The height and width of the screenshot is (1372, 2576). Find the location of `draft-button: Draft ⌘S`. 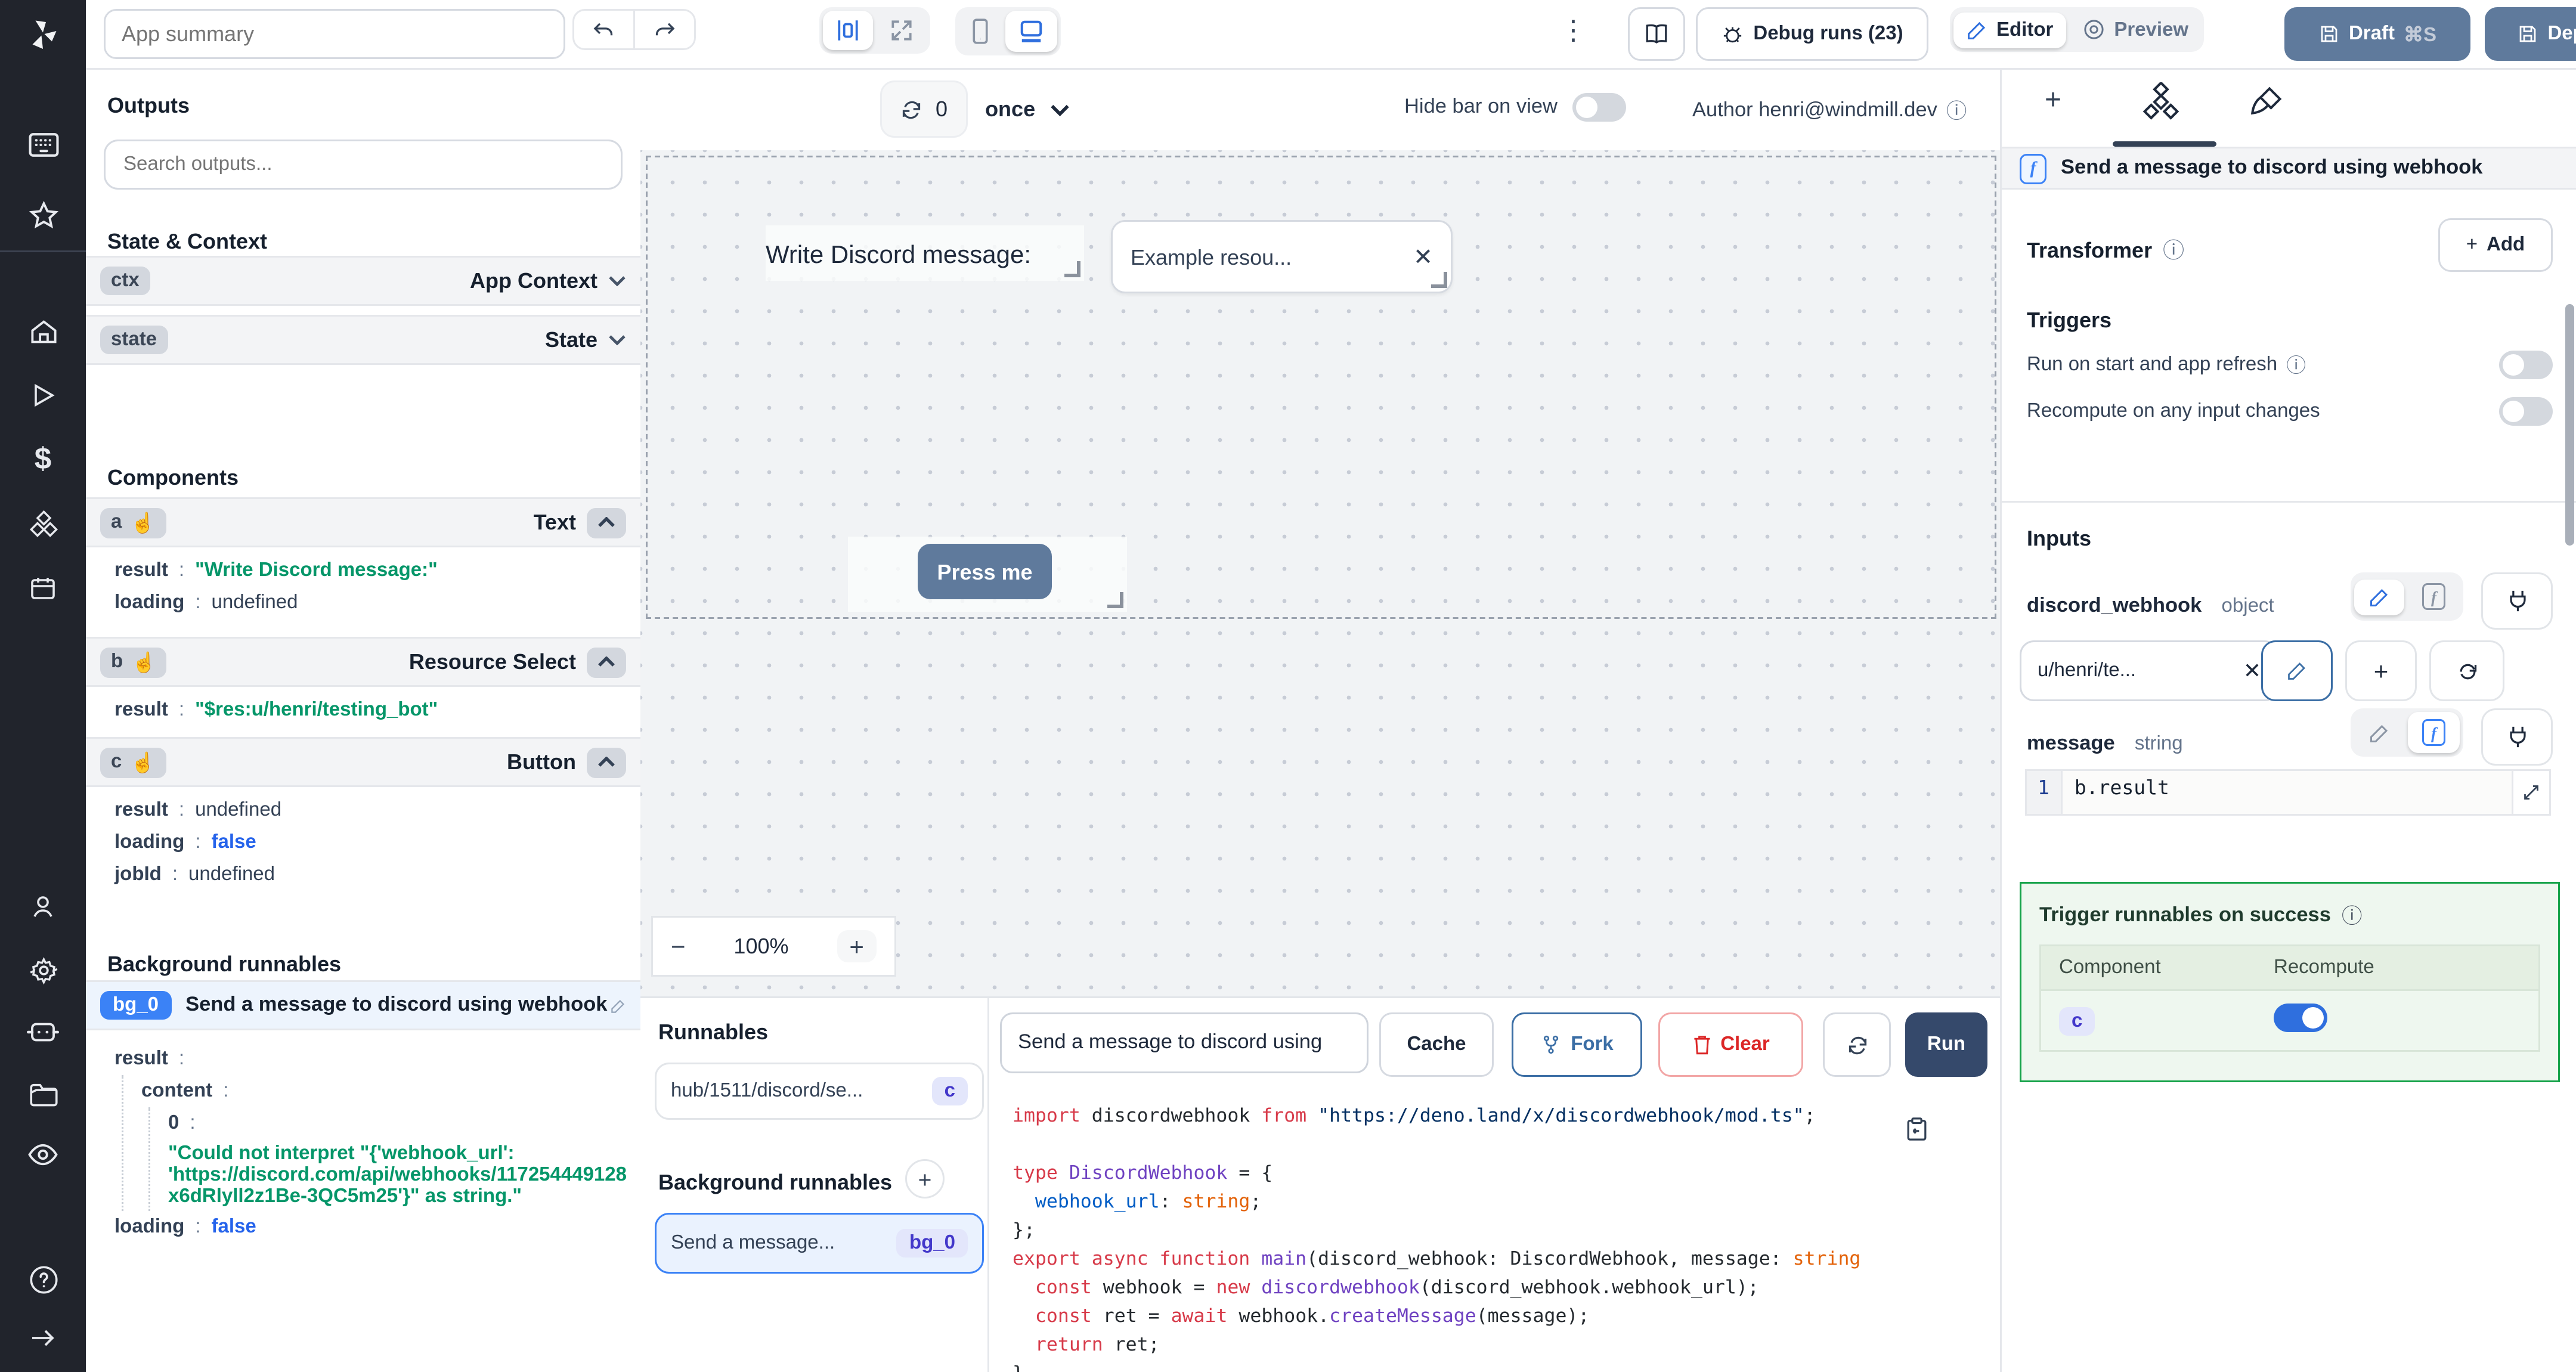

draft-button: Draft ⌘S is located at coordinates (2377, 34).